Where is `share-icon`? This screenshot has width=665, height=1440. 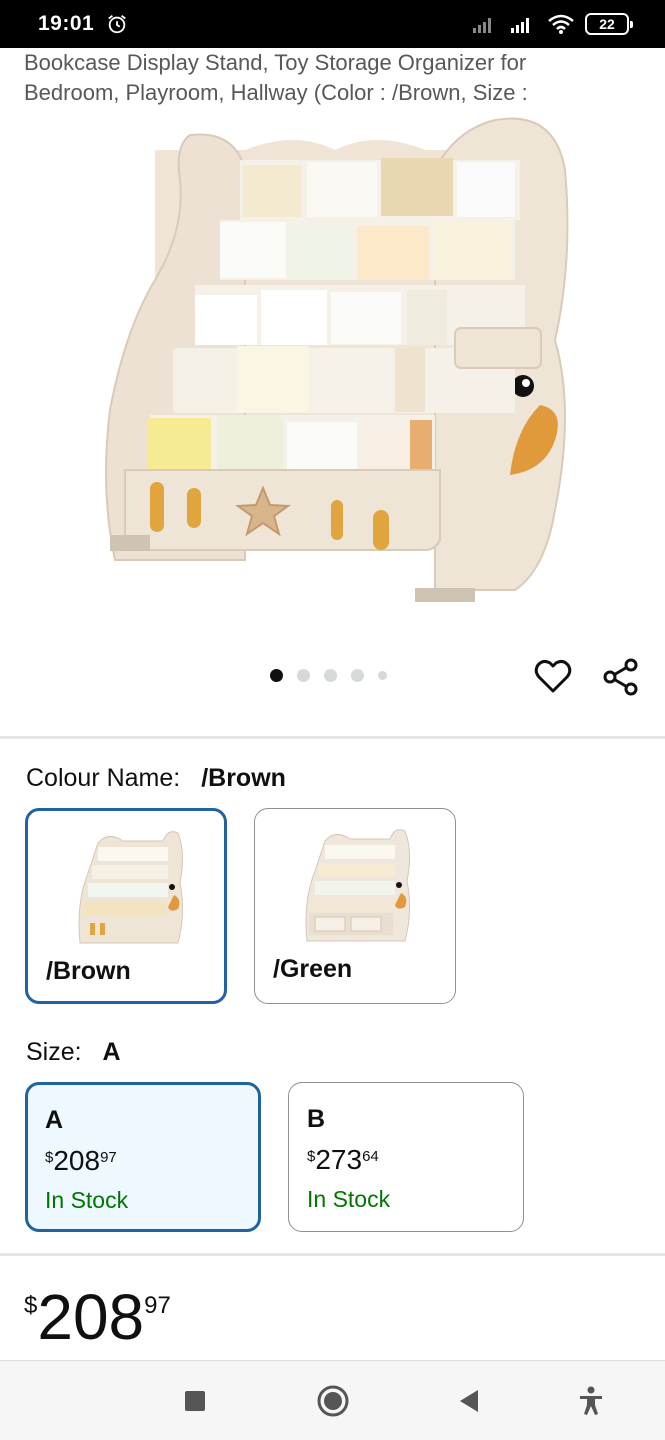 share-icon is located at coordinates (621, 677).